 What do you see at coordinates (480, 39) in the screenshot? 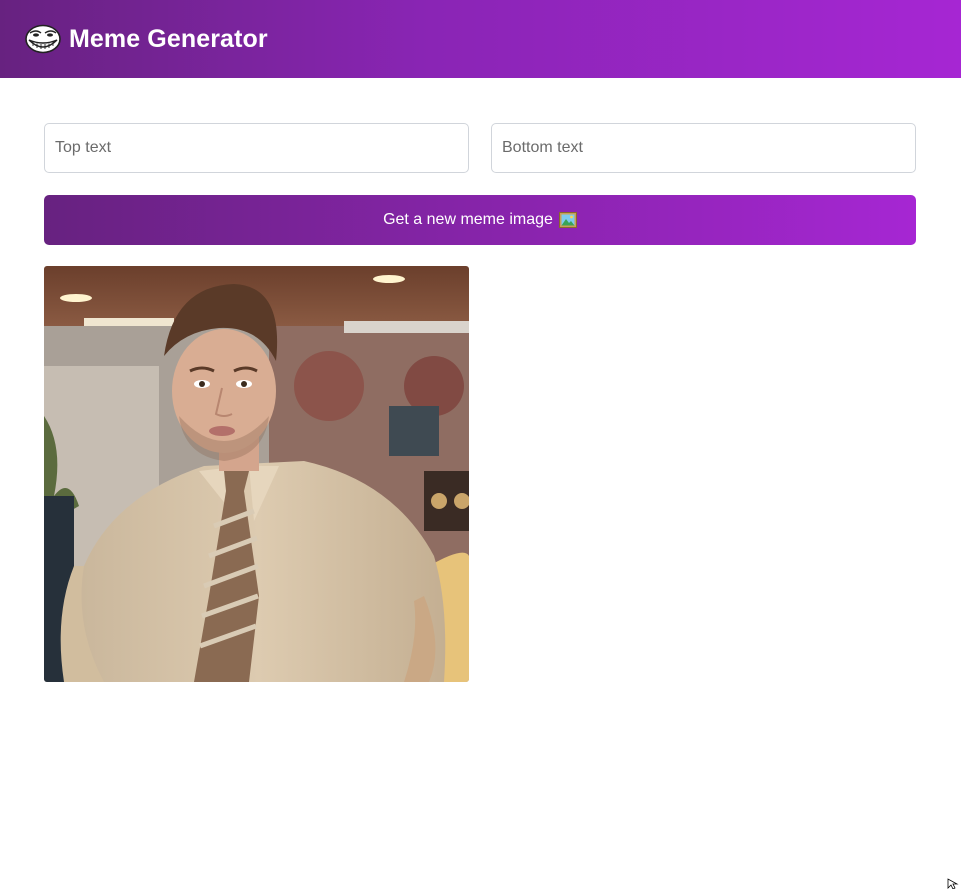
I see `app-header: Meme Generator` at bounding box center [480, 39].